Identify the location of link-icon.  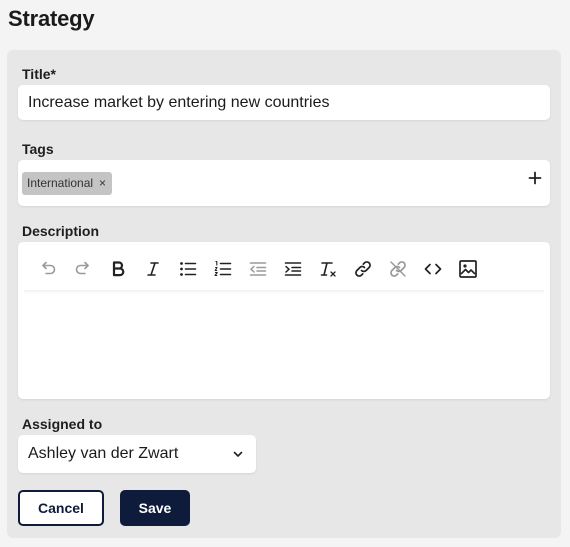
(363, 269).